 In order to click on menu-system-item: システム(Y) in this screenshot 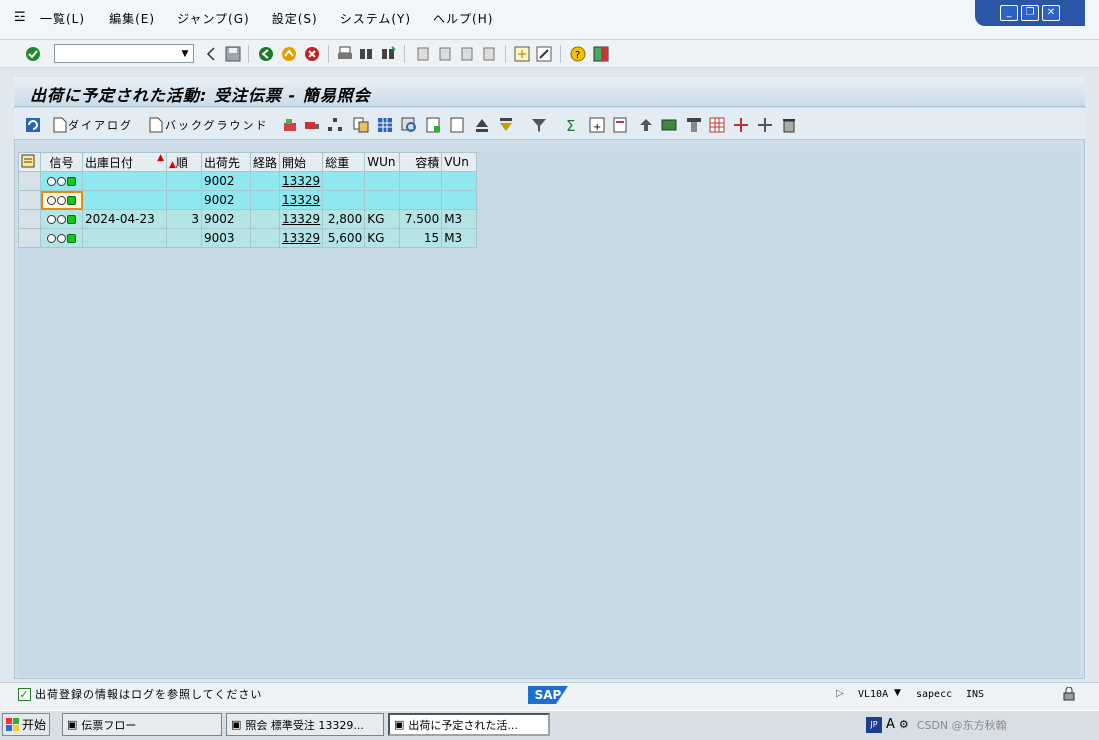, I will do `click(375, 18)`.